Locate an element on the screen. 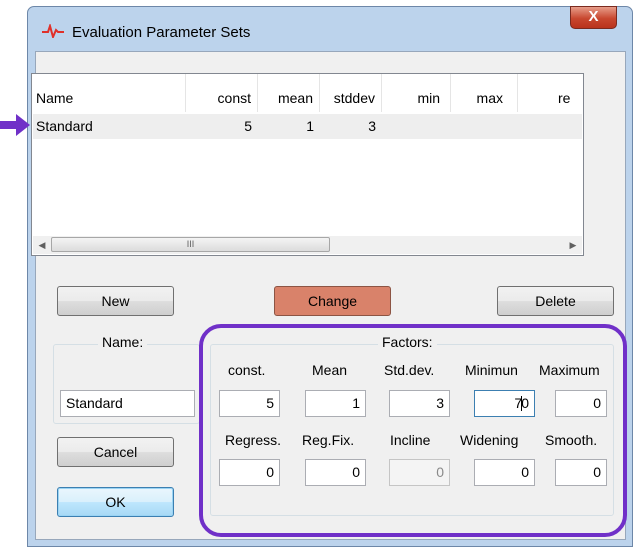 The height and width of the screenshot is (549, 634). column-header-mean: mean is located at coordinates (289, 93).